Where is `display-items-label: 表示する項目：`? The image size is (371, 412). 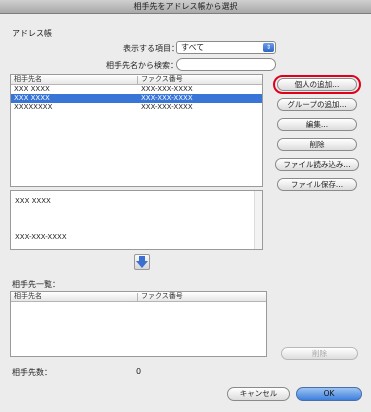 display-items-label: 表示する項目： is located at coordinates (151, 48).